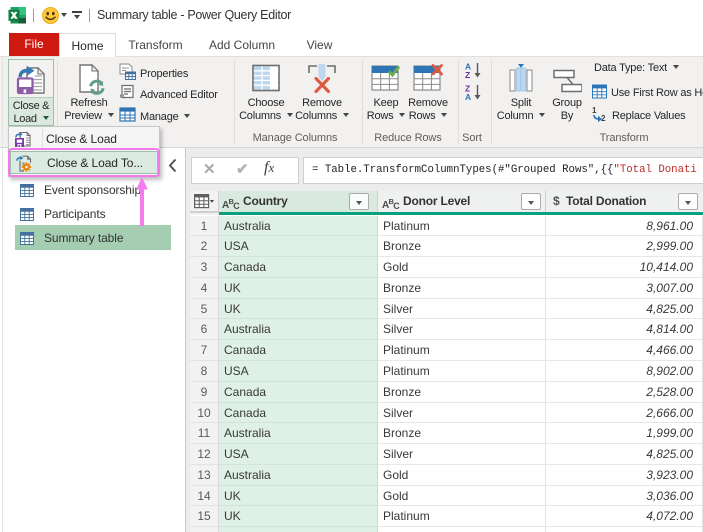 The width and height of the screenshot is (703, 532). Describe the element at coordinates (467, 74) in the screenshot. I see `svg-text: Z` at that location.